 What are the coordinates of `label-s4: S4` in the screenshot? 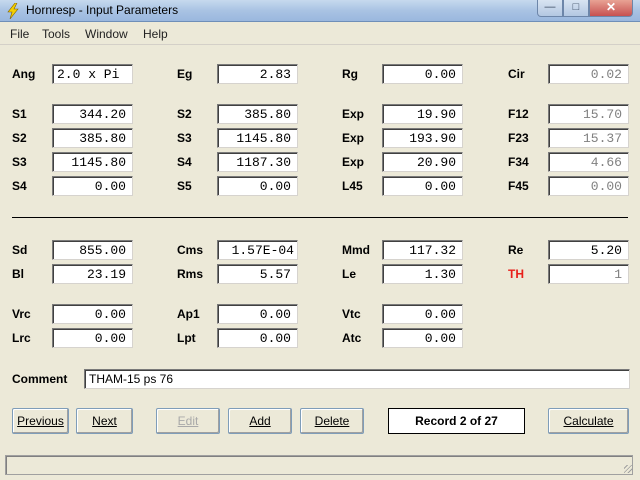 It's located at (19, 186).